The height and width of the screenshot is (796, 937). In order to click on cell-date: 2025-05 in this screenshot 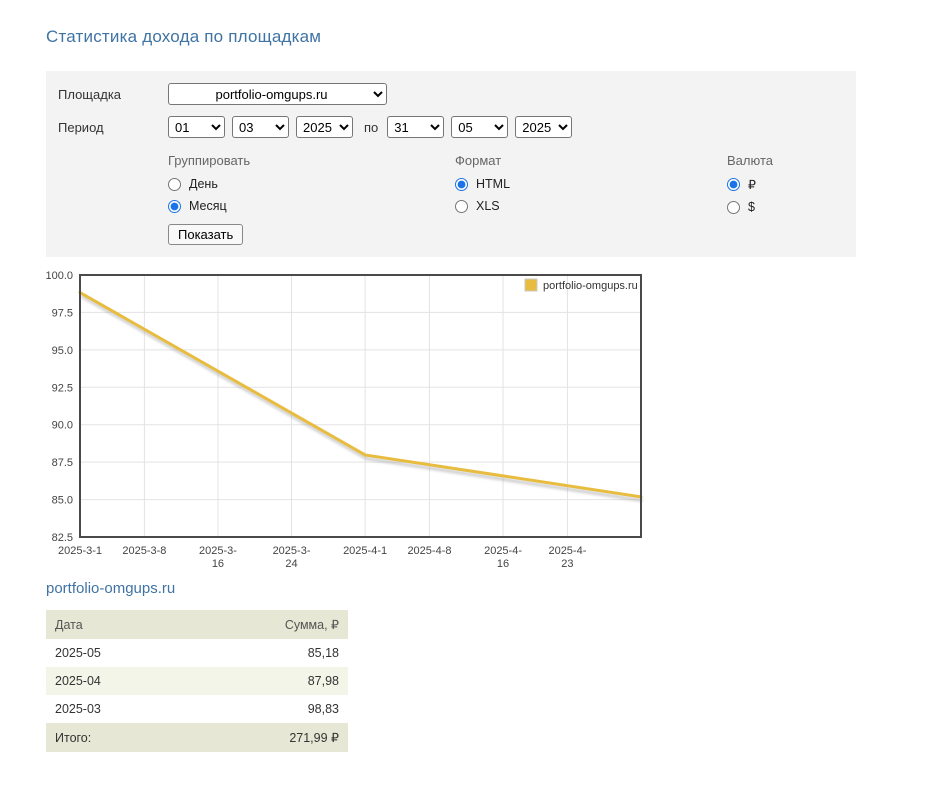, I will do `click(78, 653)`.